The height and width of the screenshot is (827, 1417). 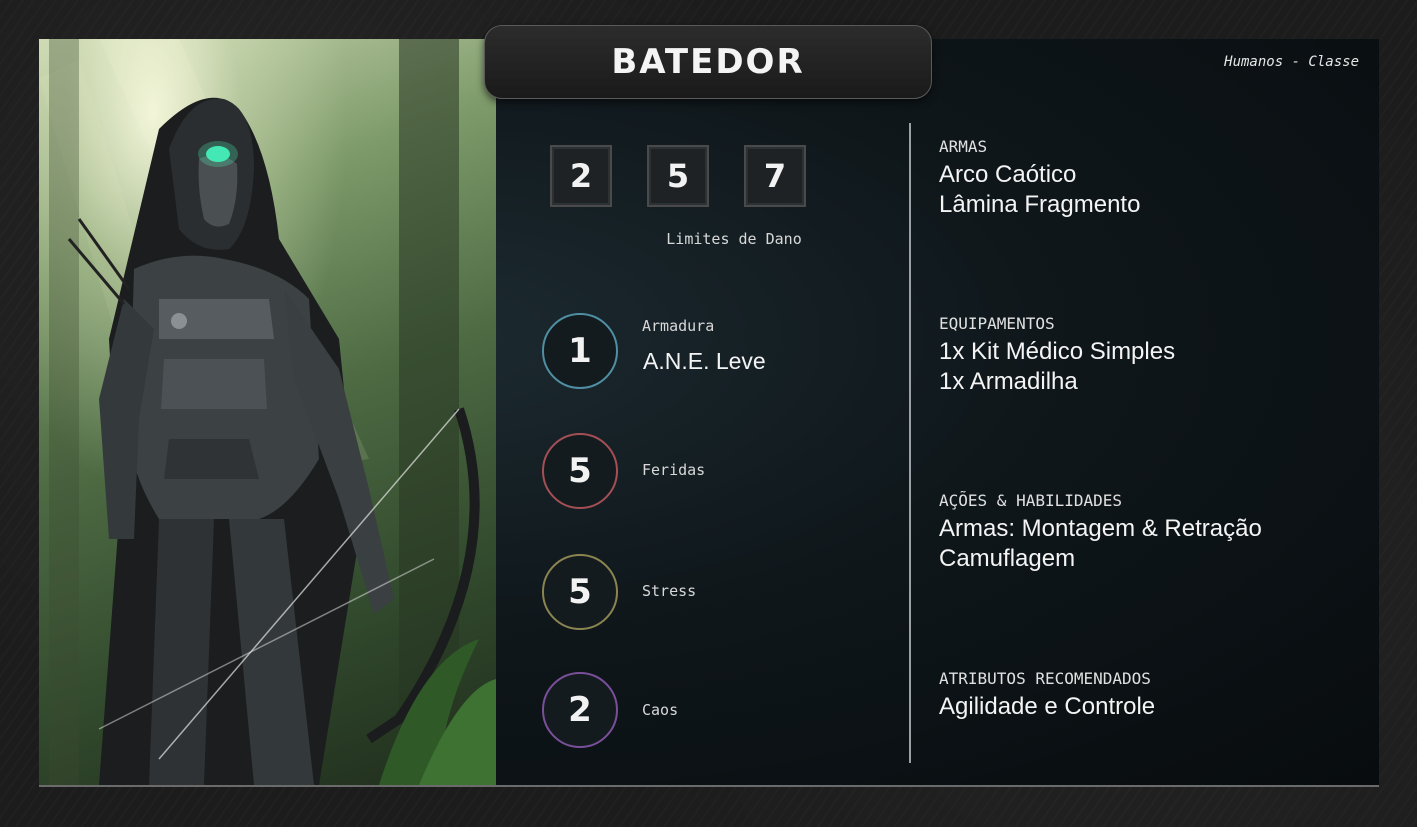 What do you see at coordinates (1100, 528) in the screenshot?
I see `ability-item: Armas: Montagem & Retração` at bounding box center [1100, 528].